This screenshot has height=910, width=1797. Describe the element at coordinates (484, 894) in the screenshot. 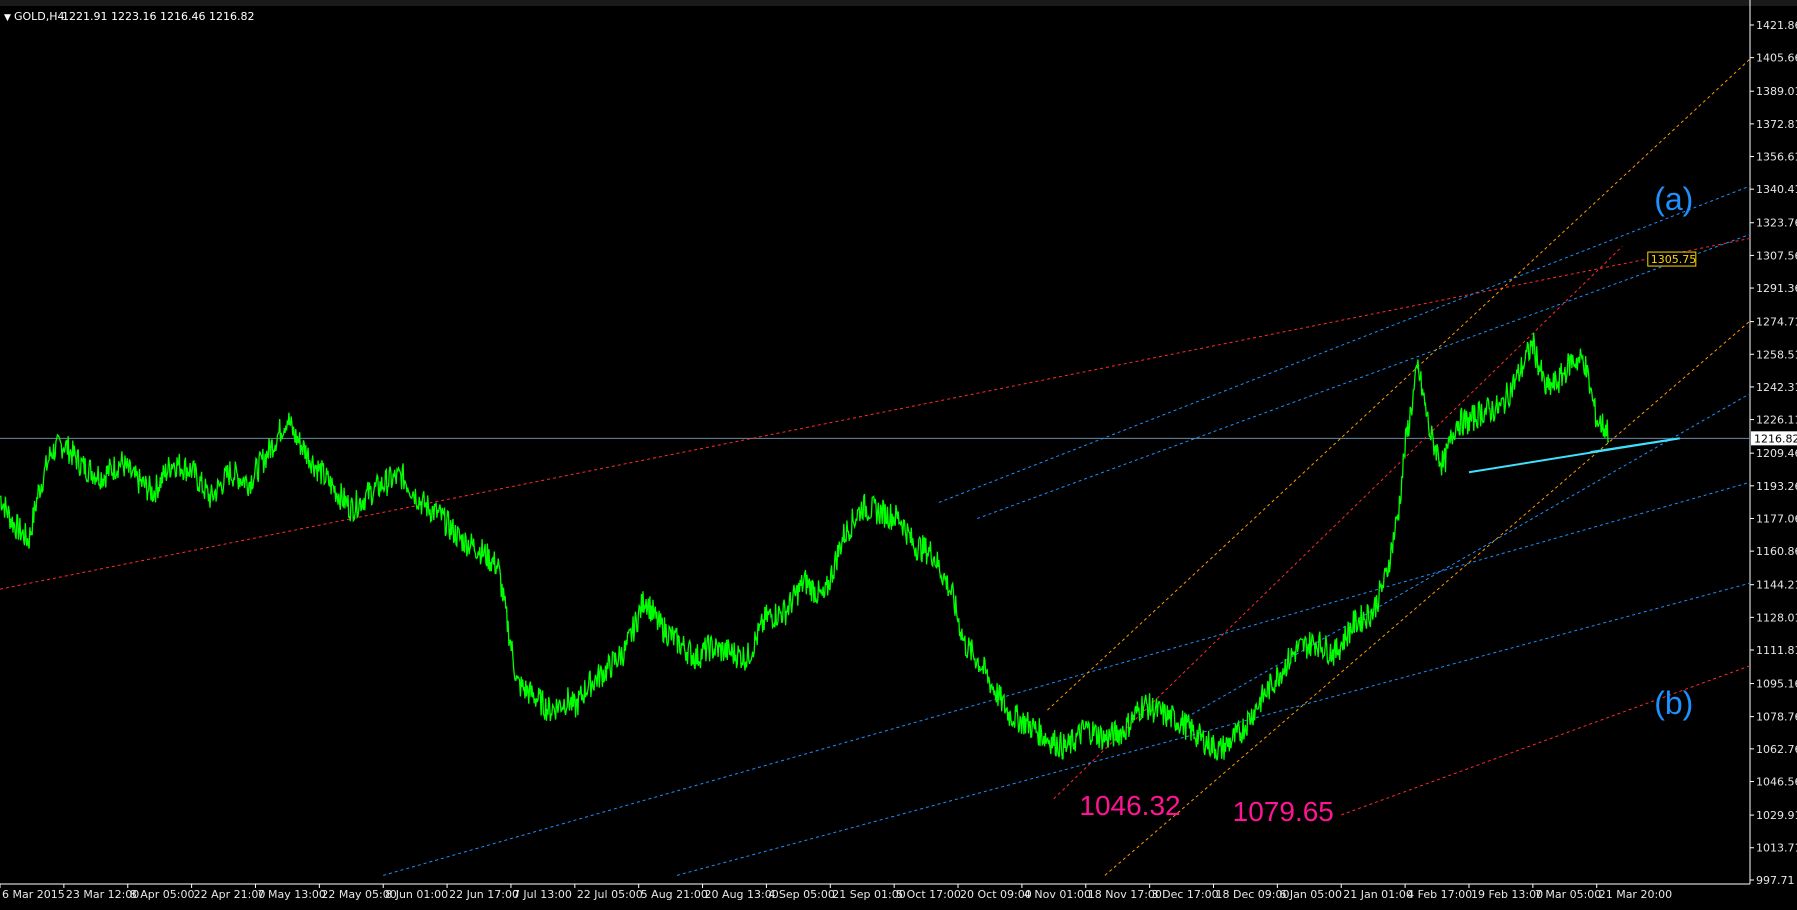

I see `x-tick-label: 22 Jun 17:00` at that location.